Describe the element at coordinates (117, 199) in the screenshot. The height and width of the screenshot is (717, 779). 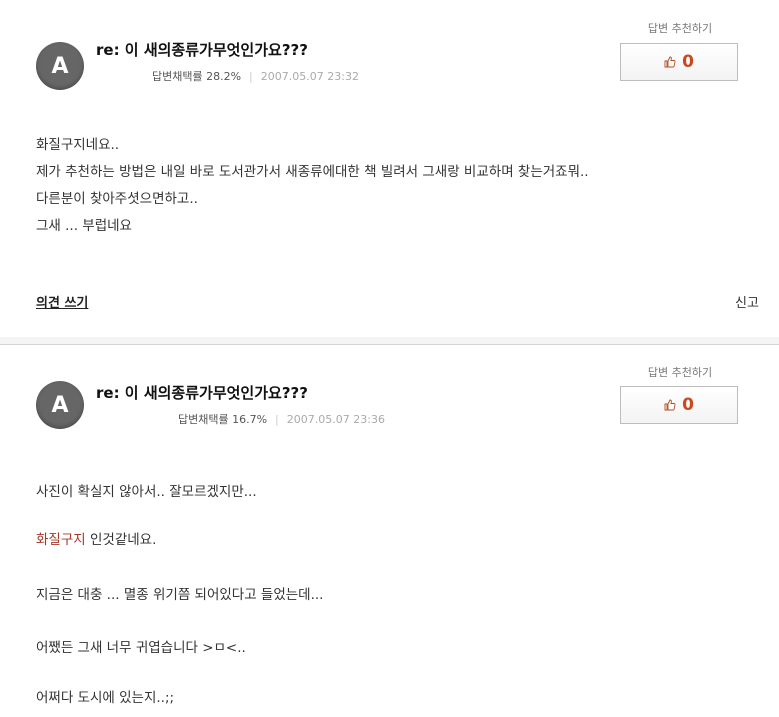
I see `body-line: 다른분이 찾아주셧으면하고..` at that location.